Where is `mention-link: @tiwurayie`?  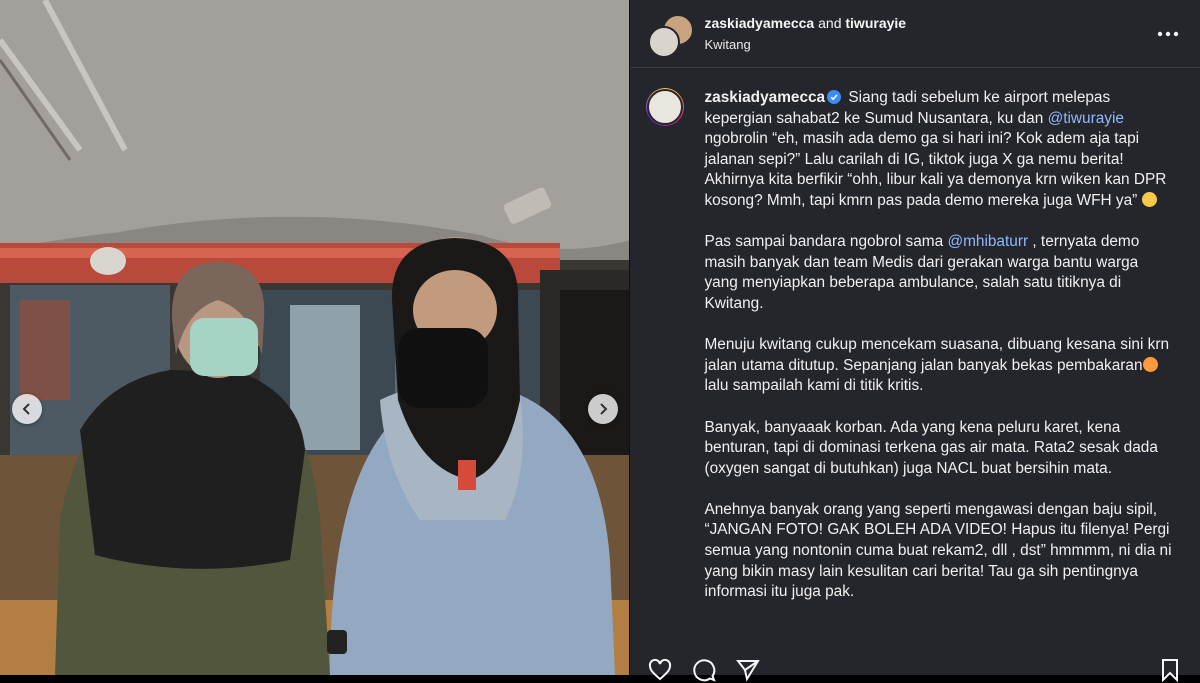 mention-link: @tiwurayie is located at coordinates (1086, 118).